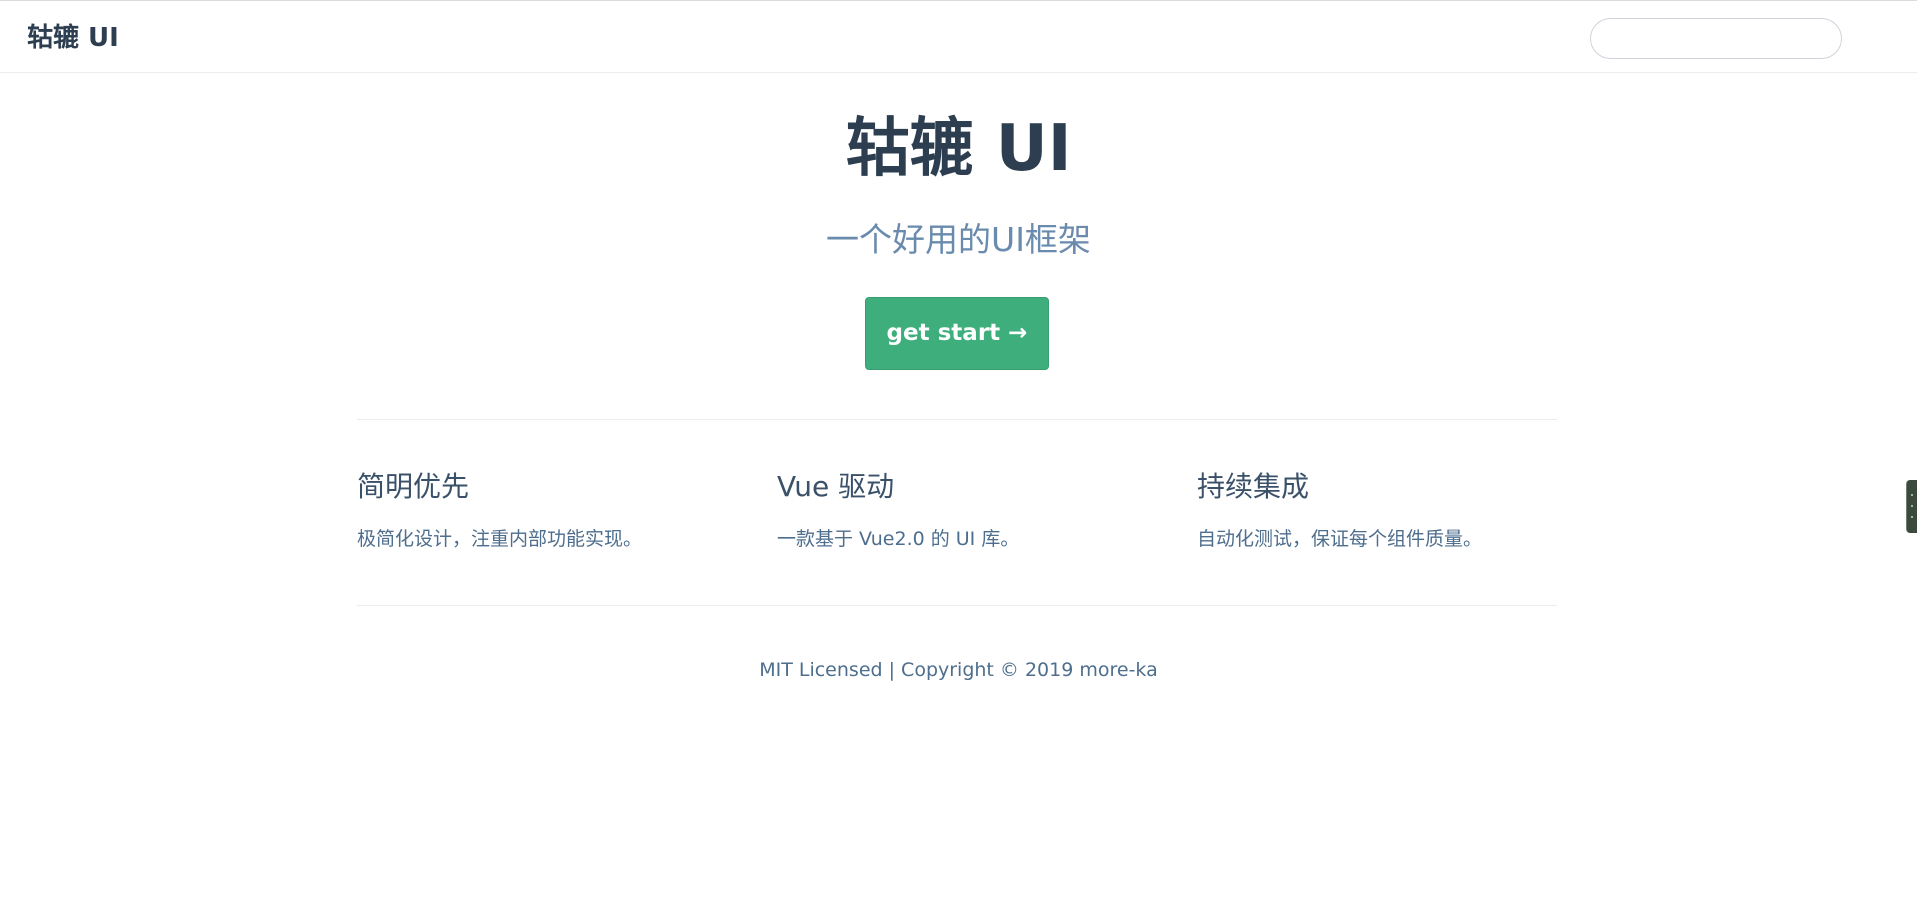  I want to click on side-panel-handle, so click(1911, 506).